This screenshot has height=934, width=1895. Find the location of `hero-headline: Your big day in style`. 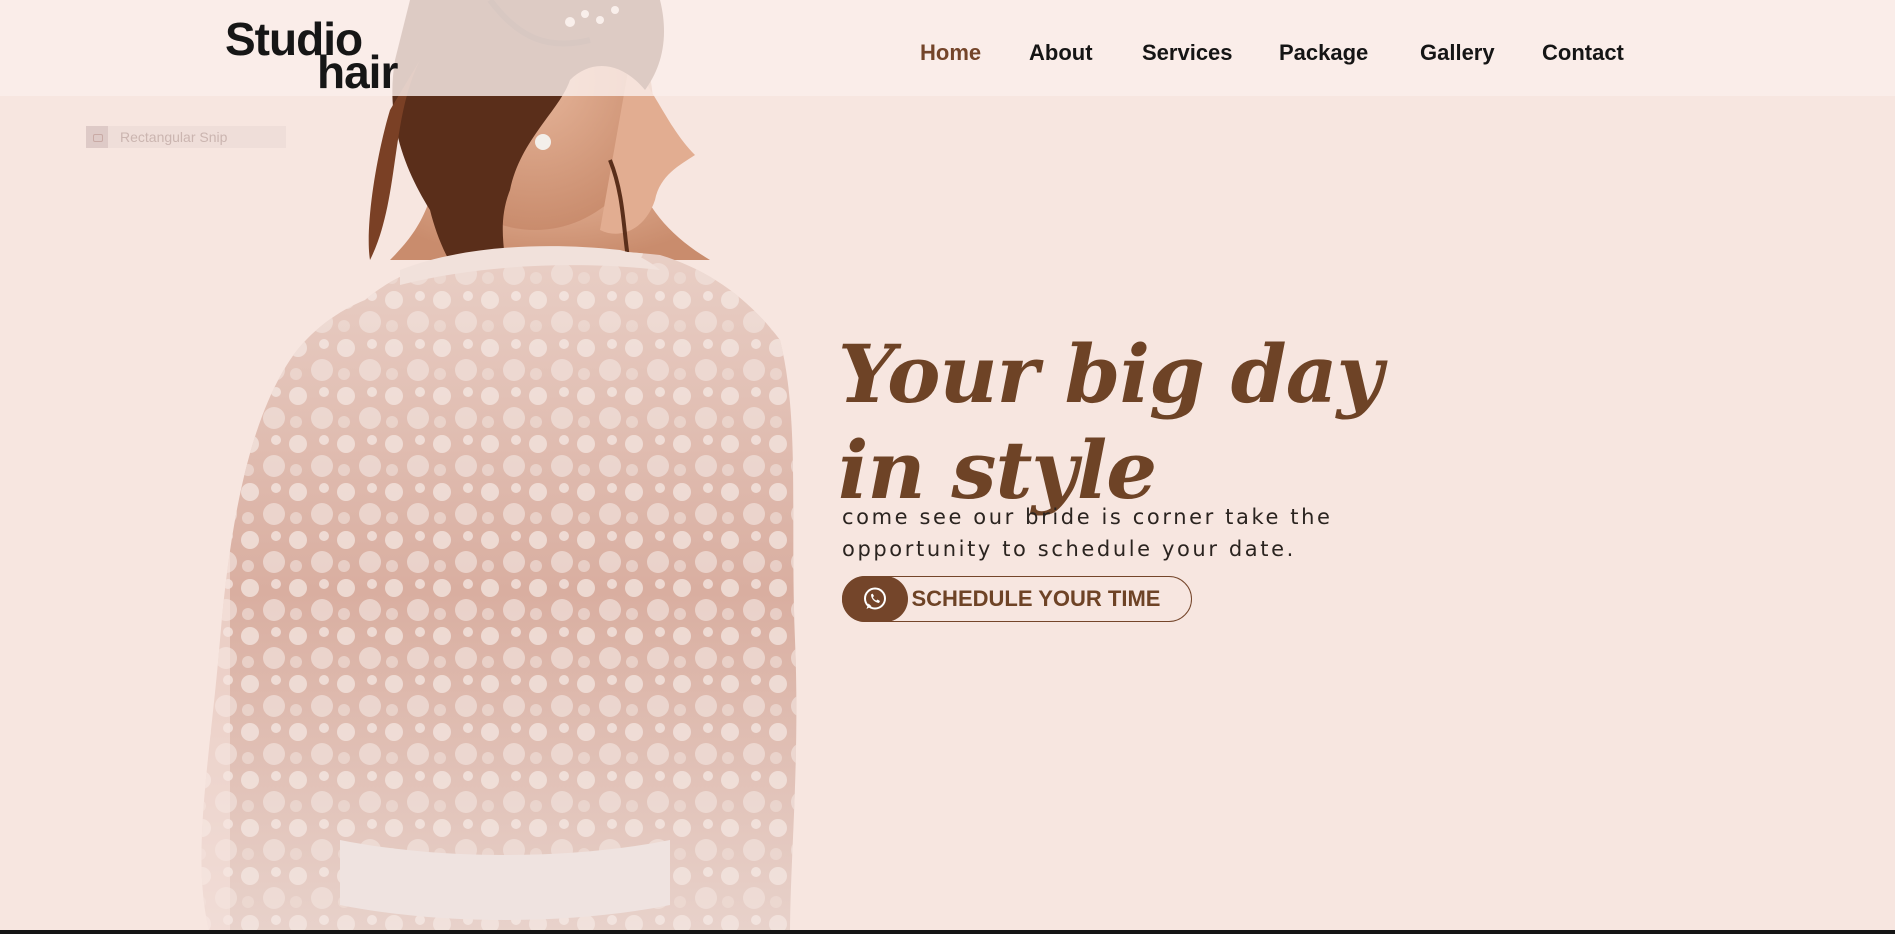

hero-headline: Your big day in style is located at coordinates (1118, 422).